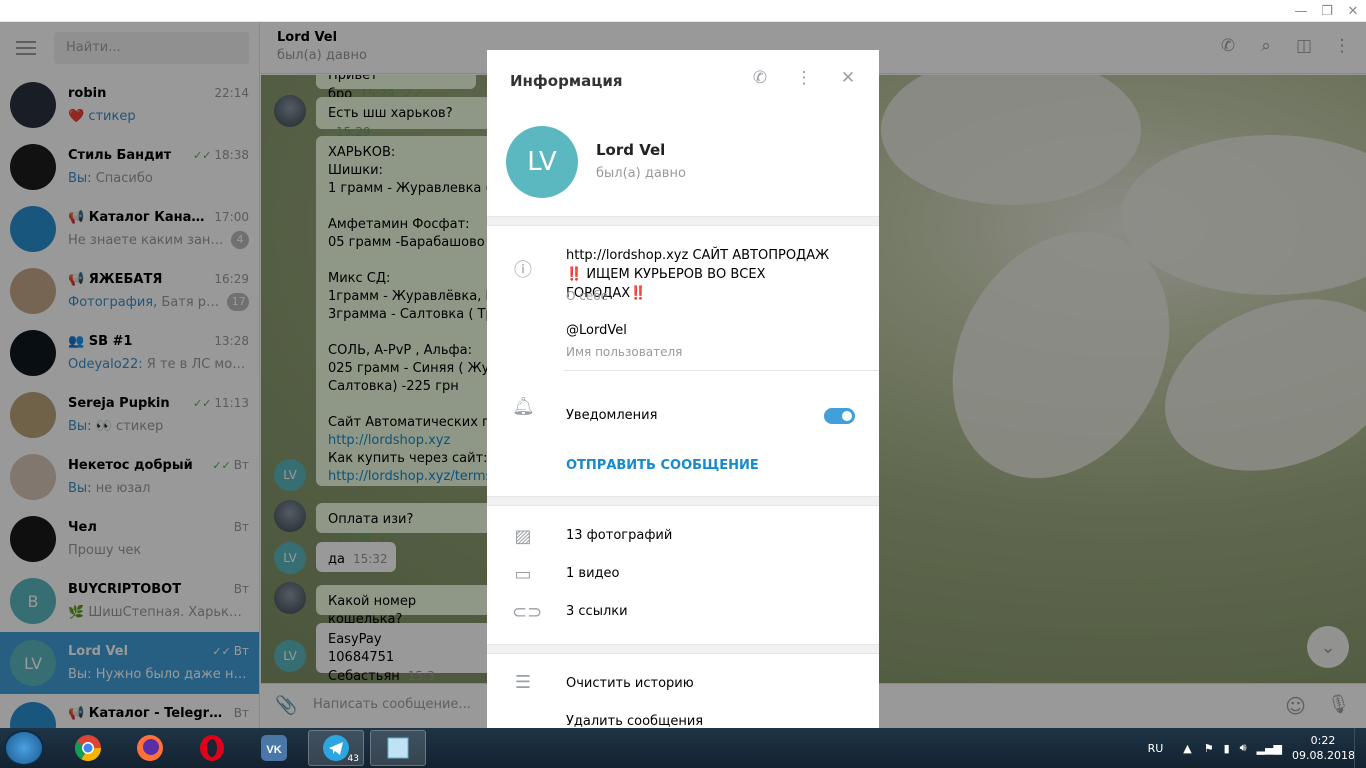  Describe the element at coordinates (612, 415) in the screenshot. I see `notifications-label: Уведомления` at that location.